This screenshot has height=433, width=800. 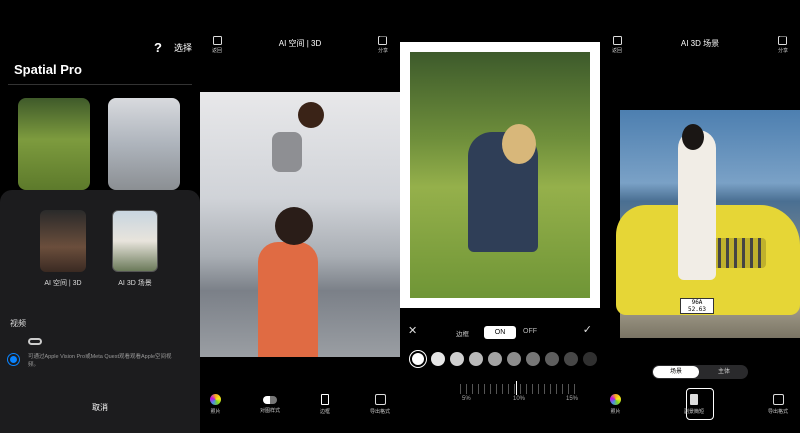 I want to click on page-title: AI 空间 | 3D, so click(x=300, y=43).